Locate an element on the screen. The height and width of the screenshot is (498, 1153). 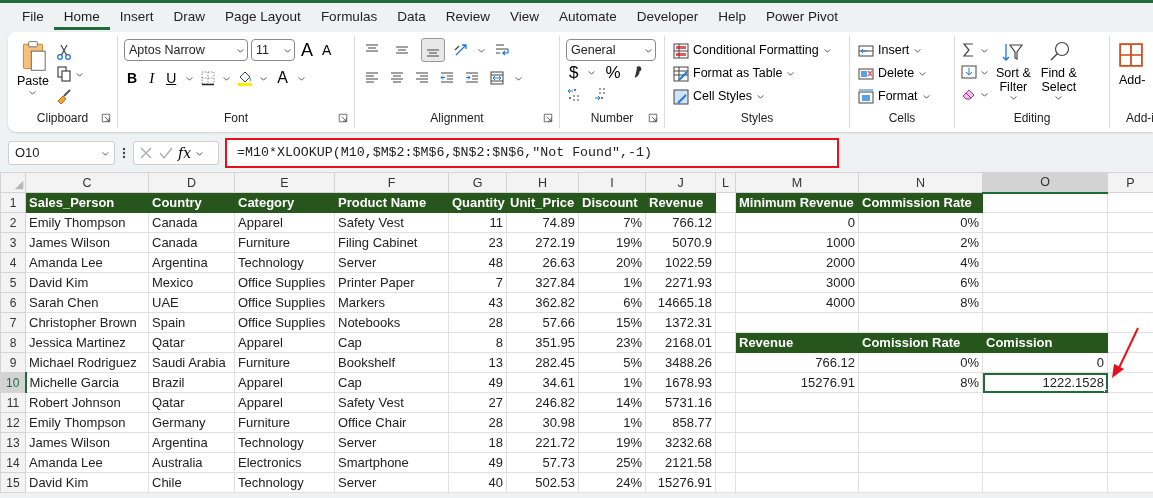
selected-cell: 1222.1528 is located at coordinates (1045, 382).